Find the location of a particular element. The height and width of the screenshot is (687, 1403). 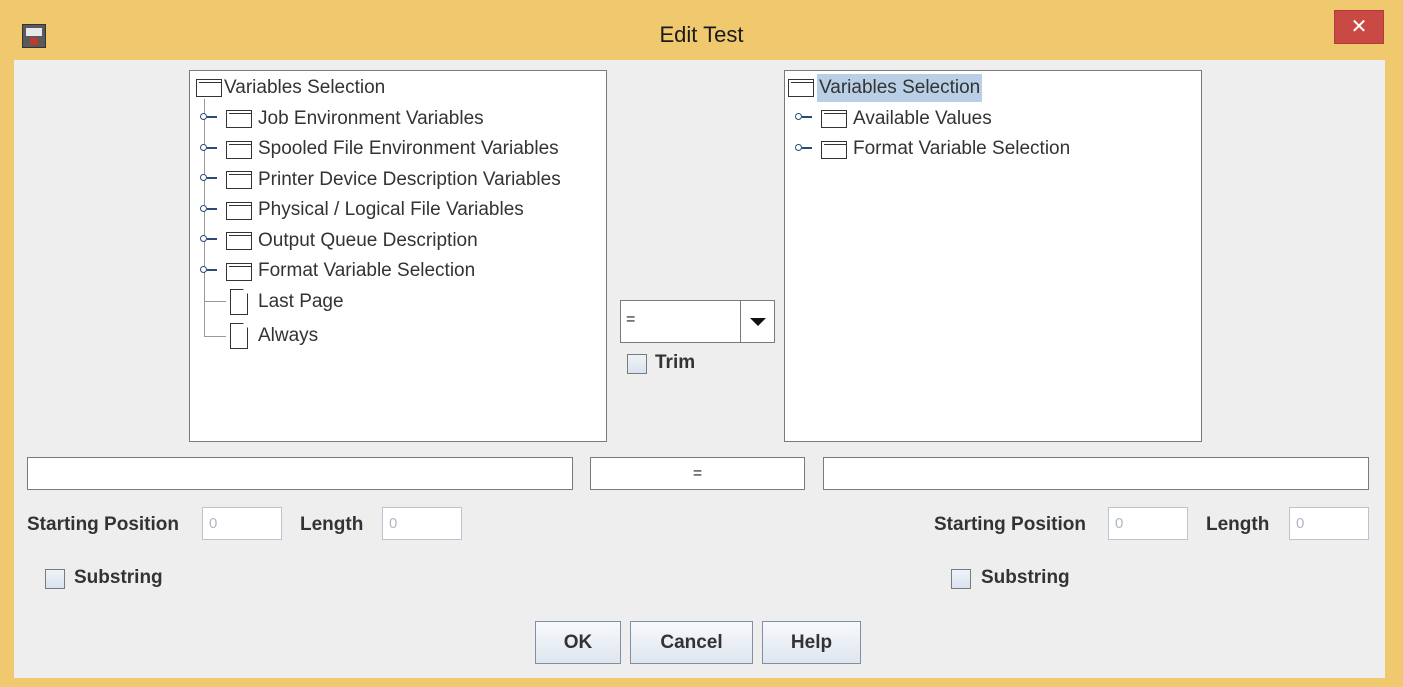

tree-item-available-values: Available Values is located at coordinates (922, 119).